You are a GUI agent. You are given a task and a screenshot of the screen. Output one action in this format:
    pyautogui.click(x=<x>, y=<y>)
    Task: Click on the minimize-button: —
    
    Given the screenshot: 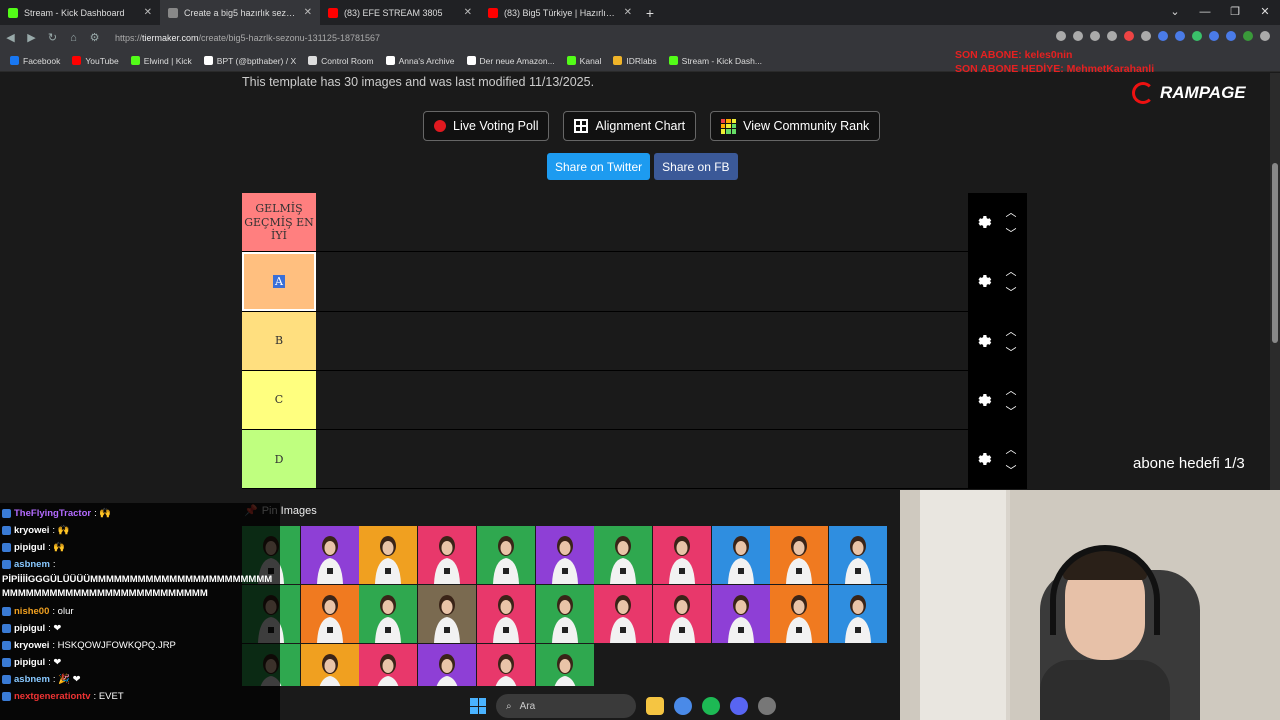 What is the action you would take?
    pyautogui.click(x=1205, y=12)
    